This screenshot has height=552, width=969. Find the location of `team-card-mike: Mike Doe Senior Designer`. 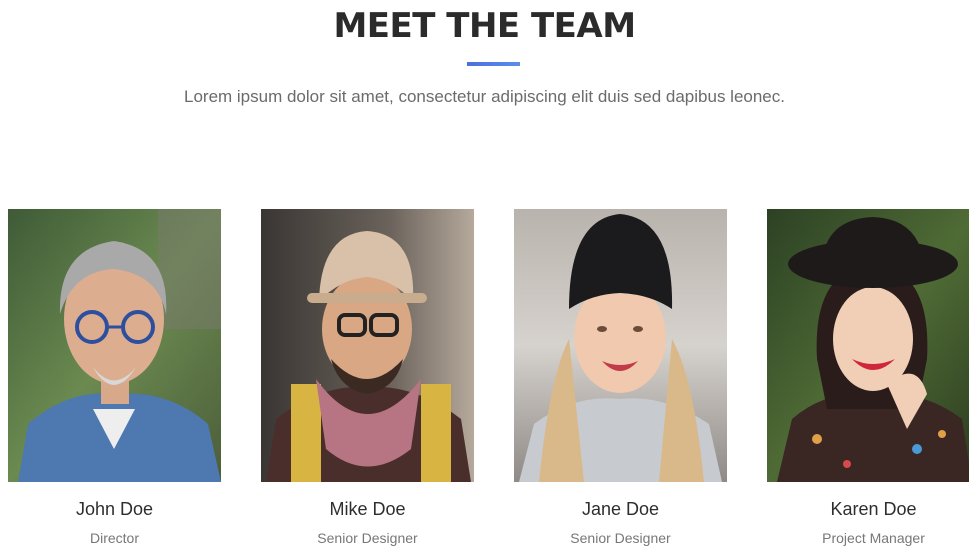

team-card-mike: Mike Doe Senior Designer is located at coordinates (367, 377).